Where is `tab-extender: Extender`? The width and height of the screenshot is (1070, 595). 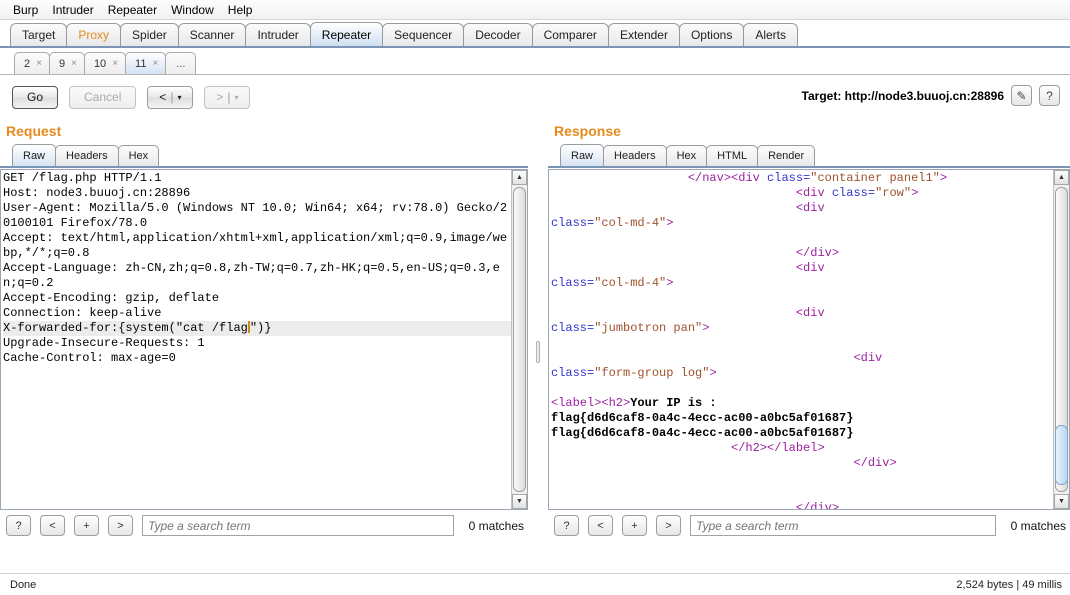
tab-extender: Extender is located at coordinates (643, 34).